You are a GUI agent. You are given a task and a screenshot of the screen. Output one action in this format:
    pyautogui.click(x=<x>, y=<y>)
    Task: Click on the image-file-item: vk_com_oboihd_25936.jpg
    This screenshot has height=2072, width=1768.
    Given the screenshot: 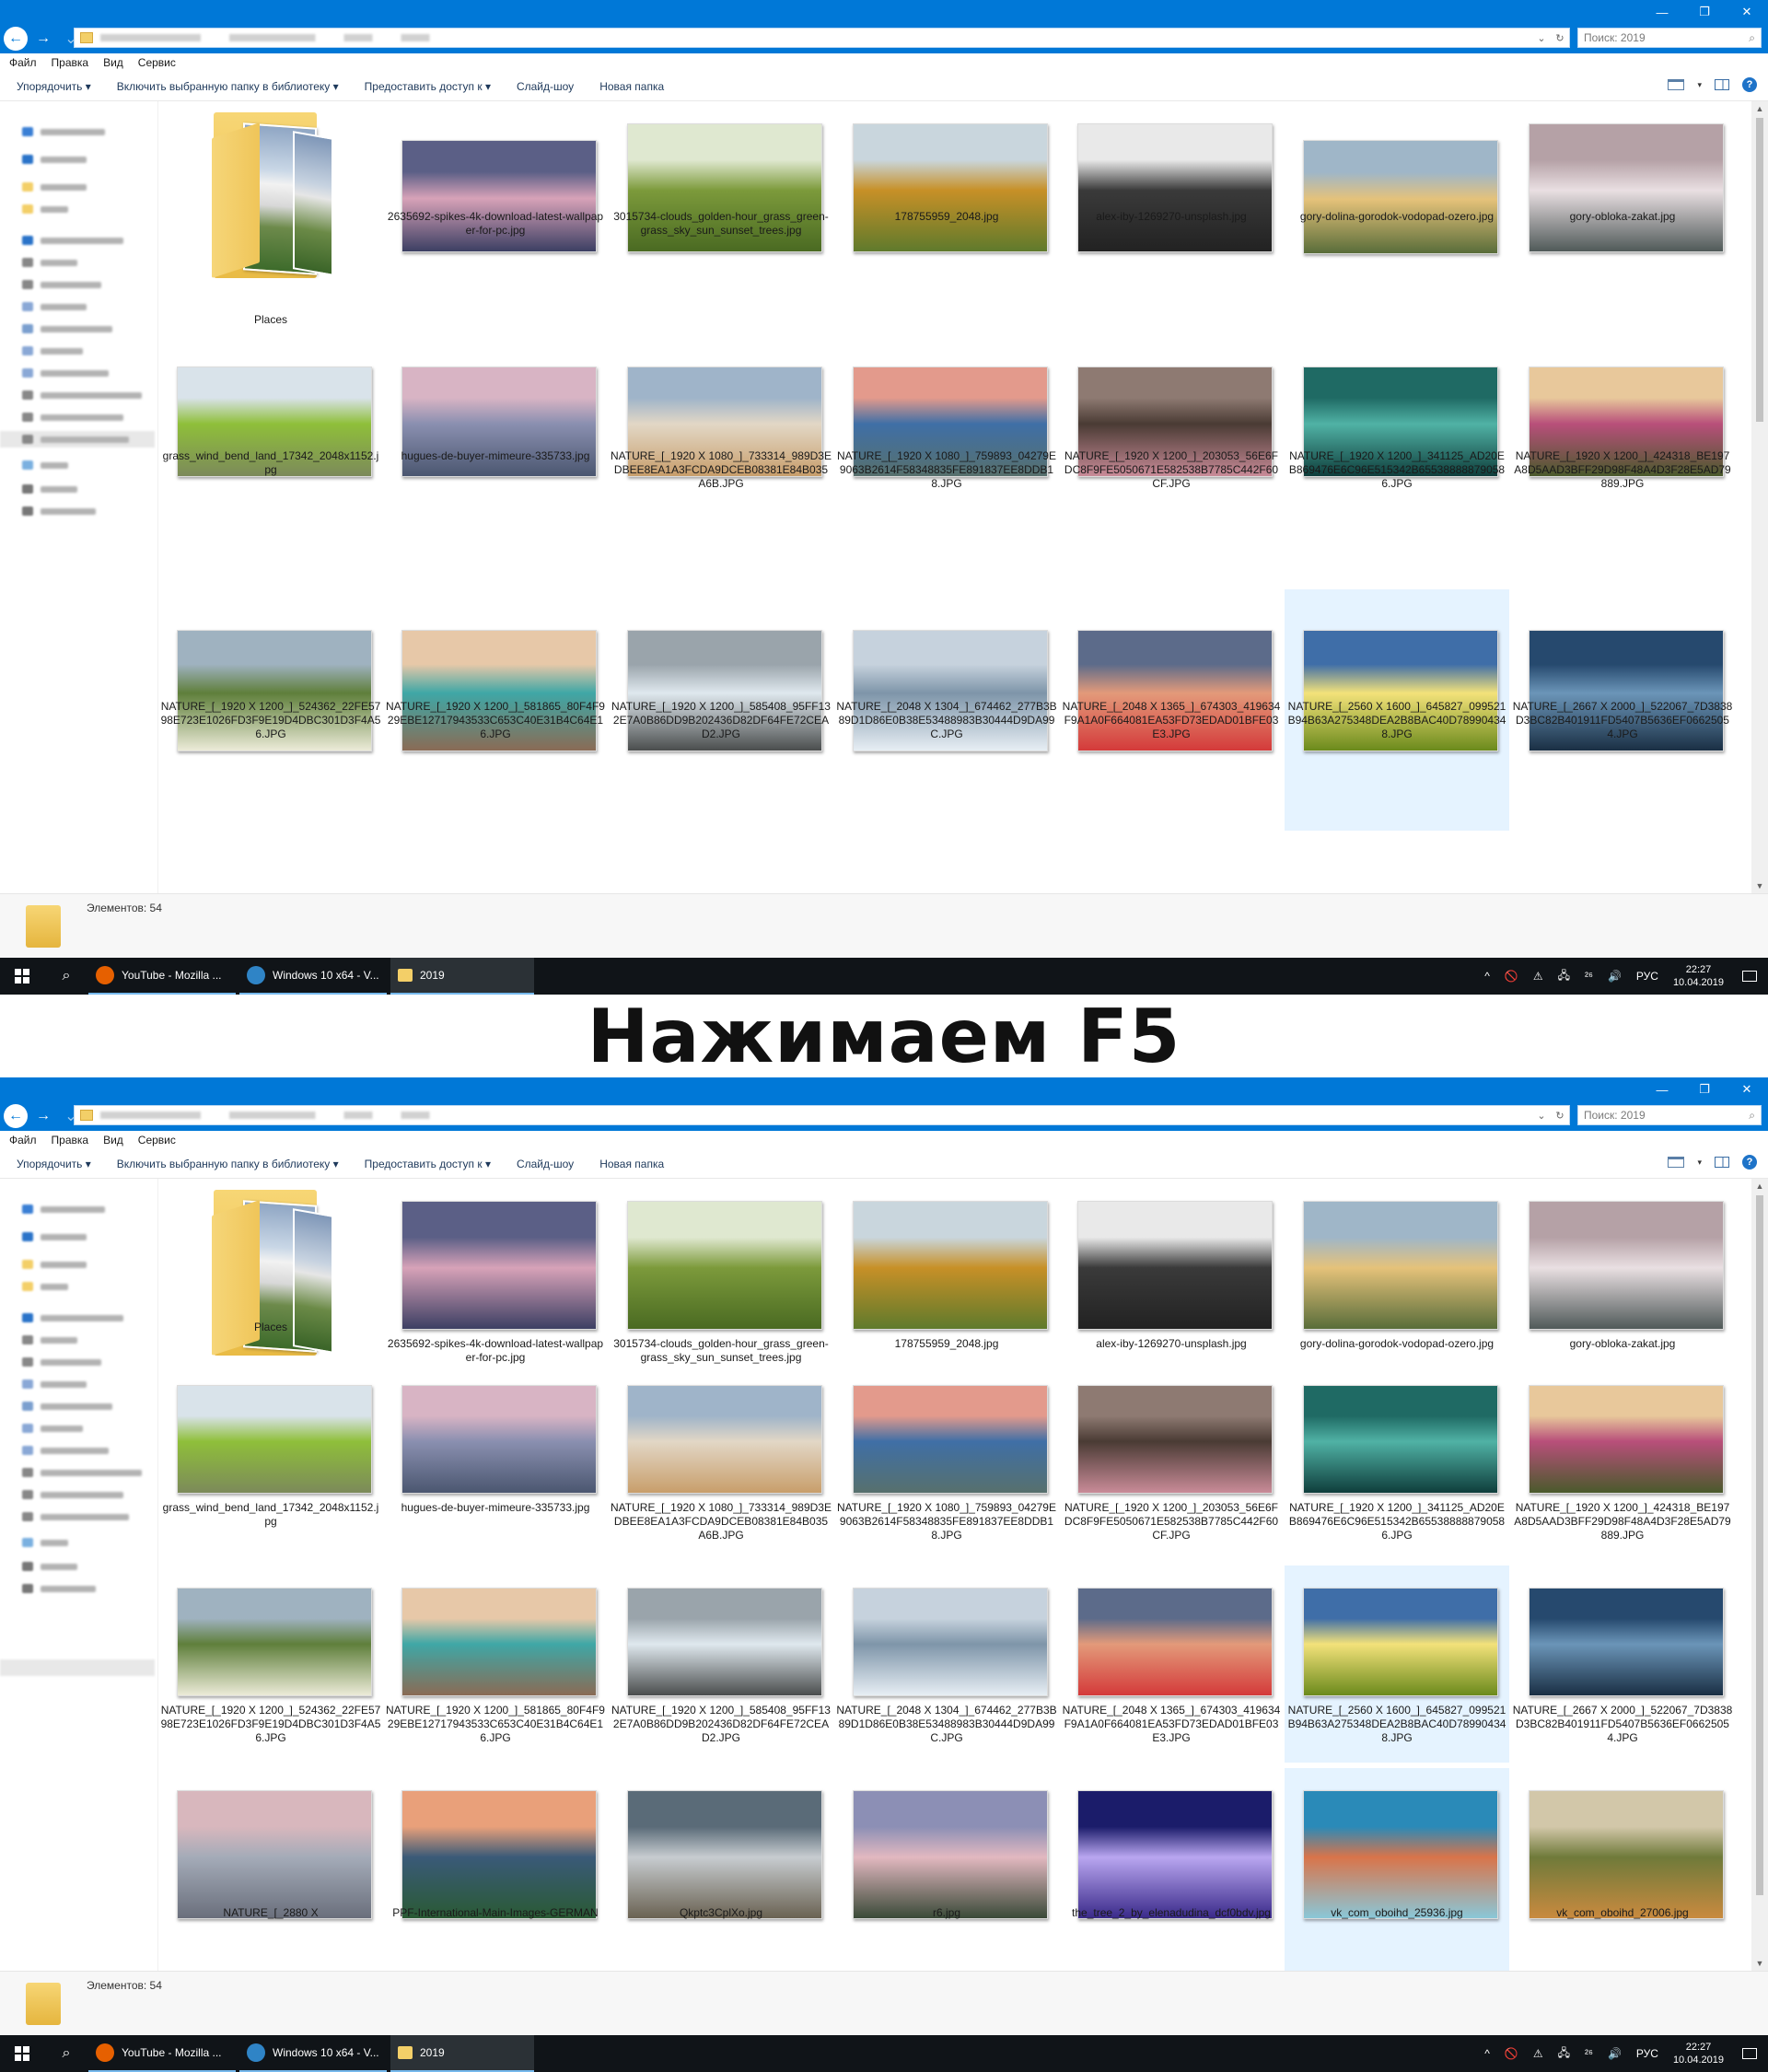 What is the action you would take?
    pyautogui.click(x=1397, y=1869)
    